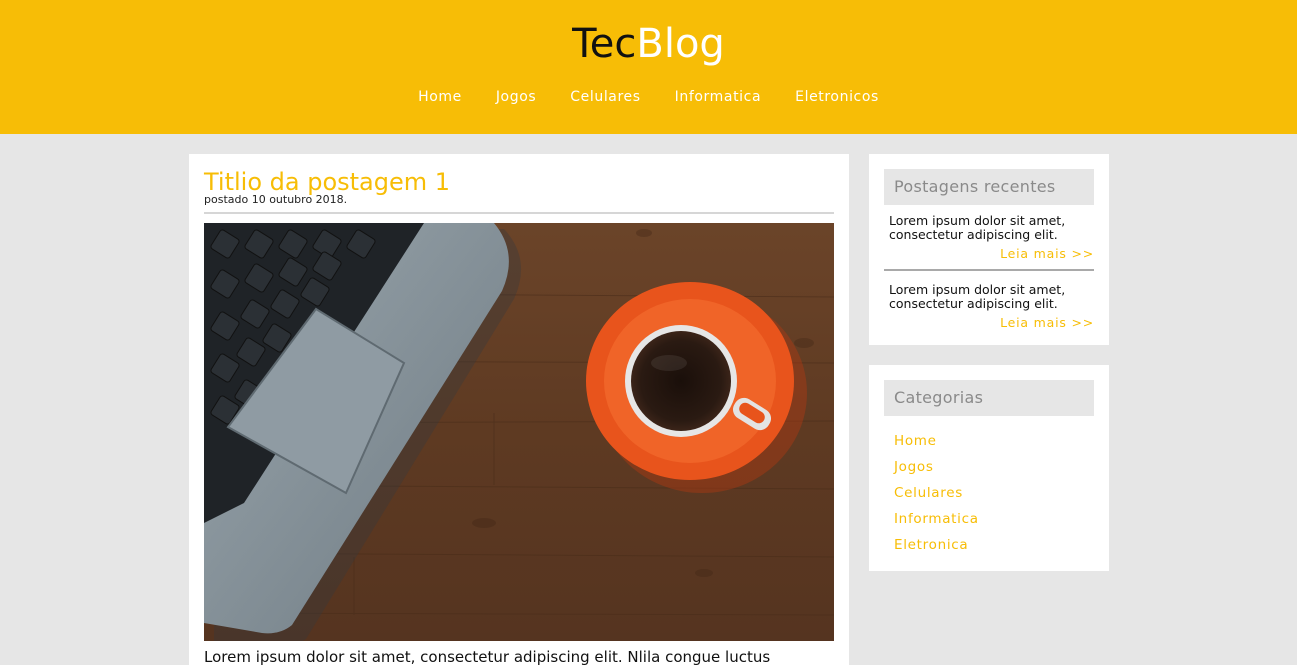 The width and height of the screenshot is (1297, 665). I want to click on nav-eletronicos: Eletronicos, so click(837, 97).